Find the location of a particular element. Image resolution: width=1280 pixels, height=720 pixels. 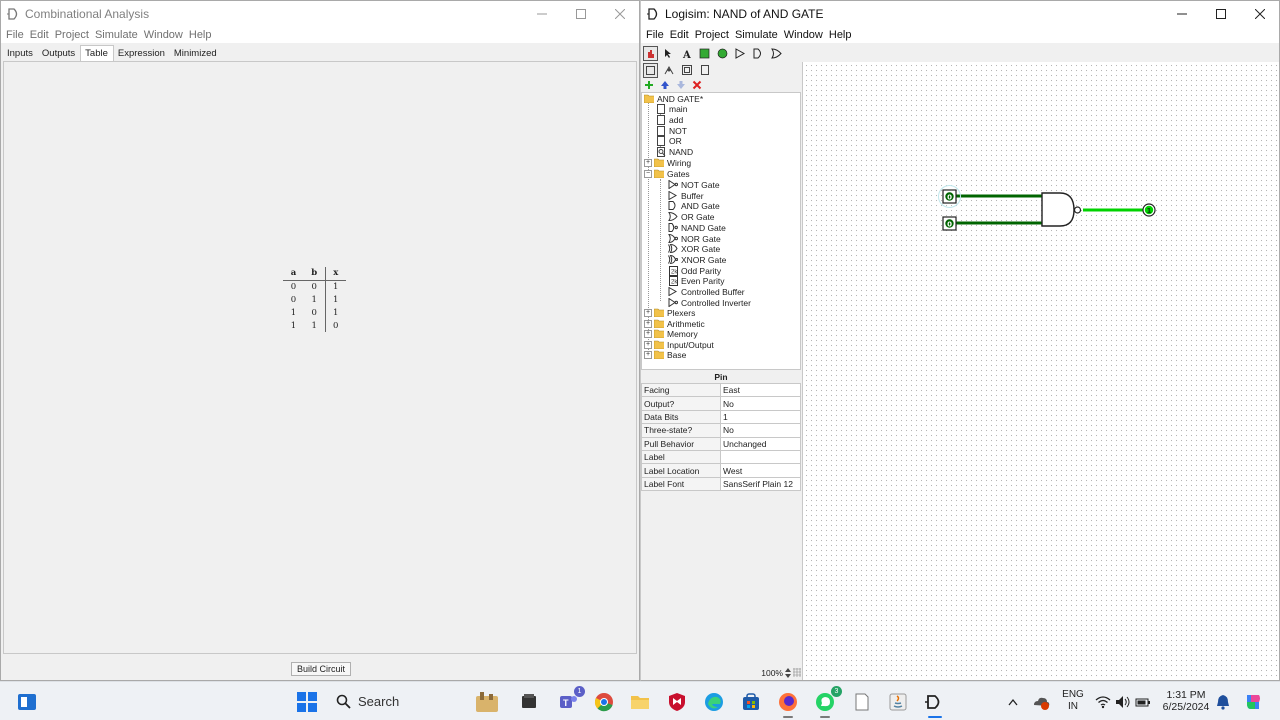

tab-expression: Expression is located at coordinates (142, 53).